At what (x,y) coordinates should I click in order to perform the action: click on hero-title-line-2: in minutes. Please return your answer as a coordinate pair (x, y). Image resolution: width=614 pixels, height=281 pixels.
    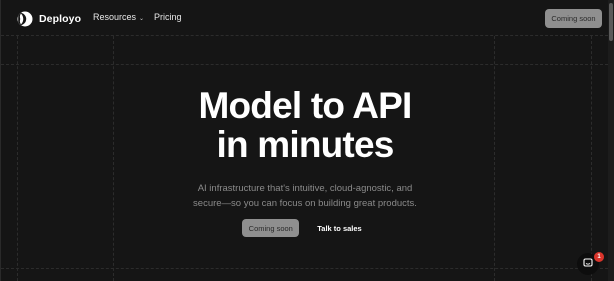
    Looking at the image, I should click on (305, 144).